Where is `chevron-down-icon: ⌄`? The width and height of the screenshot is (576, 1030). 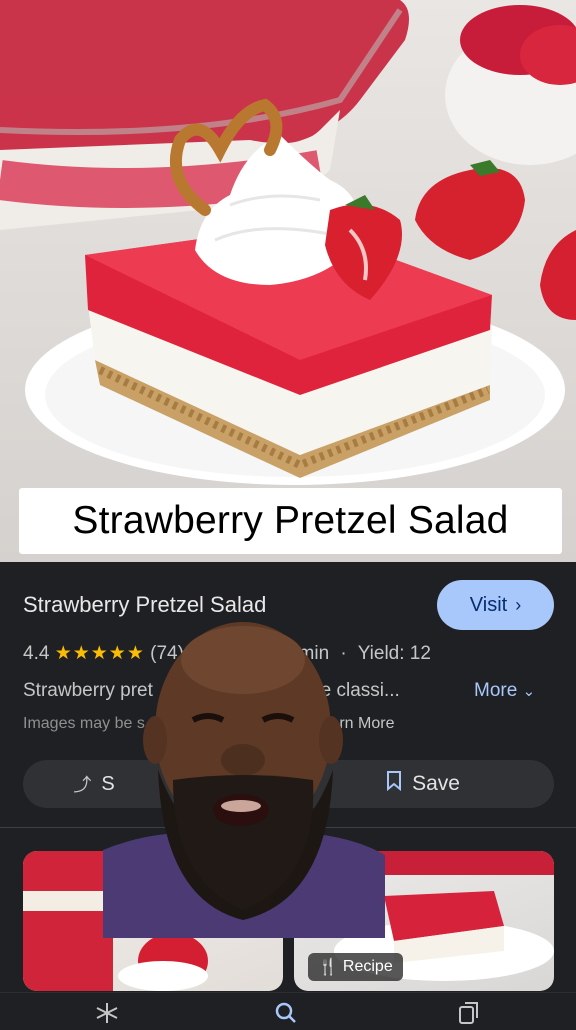
chevron-down-icon: ⌄ is located at coordinates (529, 691).